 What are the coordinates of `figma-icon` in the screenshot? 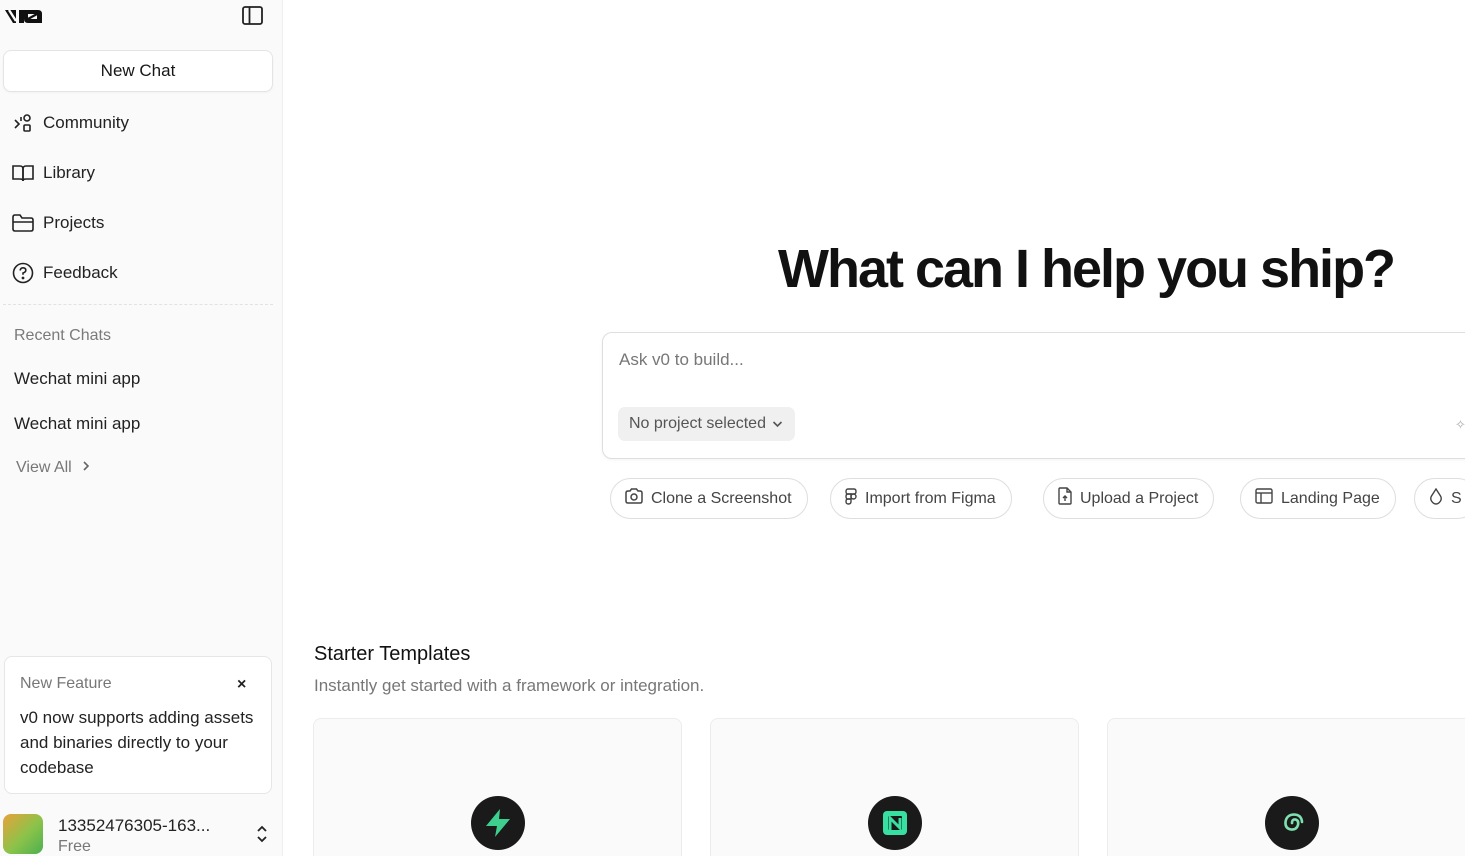 It's located at (851, 498).